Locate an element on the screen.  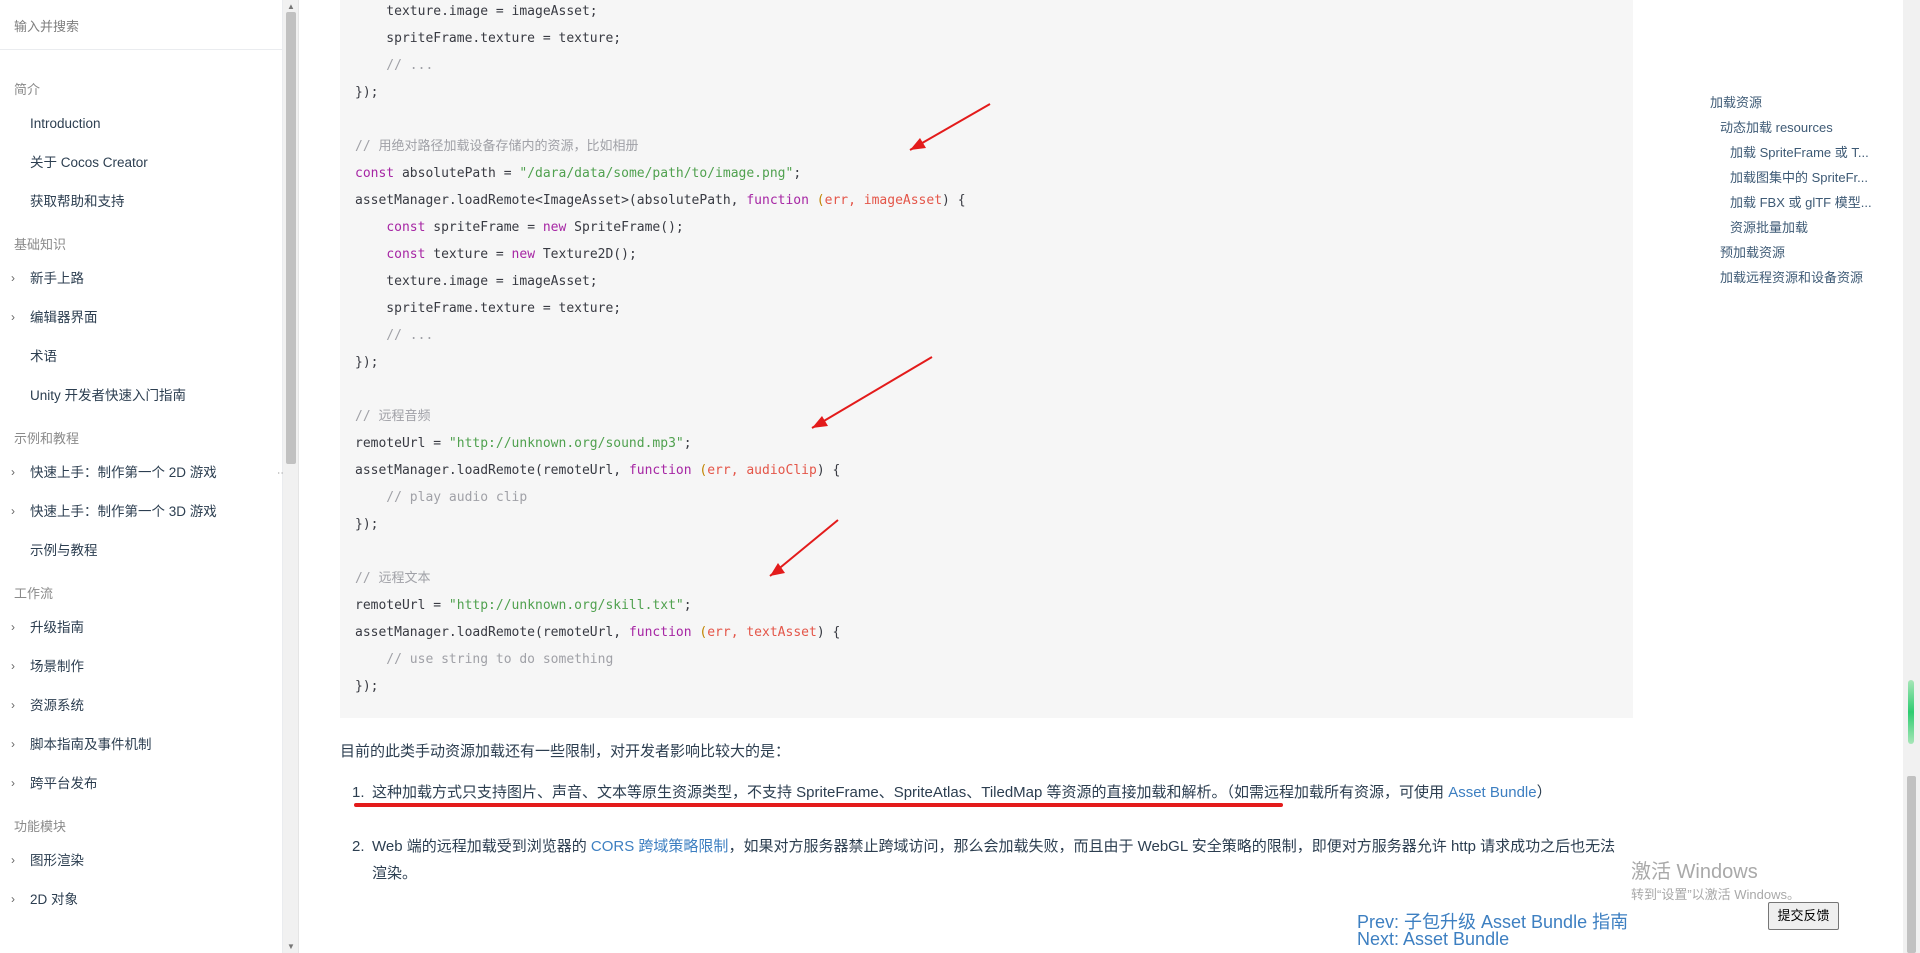
nav-group-title: 简介 is located at coordinates (27, 89).